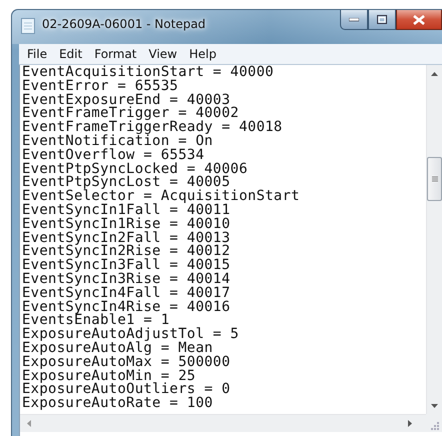 Image resolution: width=442 pixels, height=436 pixels. Describe the element at coordinates (124, 24) in the screenshot. I see `window-title: 02-2609A-06001 - Notepad` at that location.